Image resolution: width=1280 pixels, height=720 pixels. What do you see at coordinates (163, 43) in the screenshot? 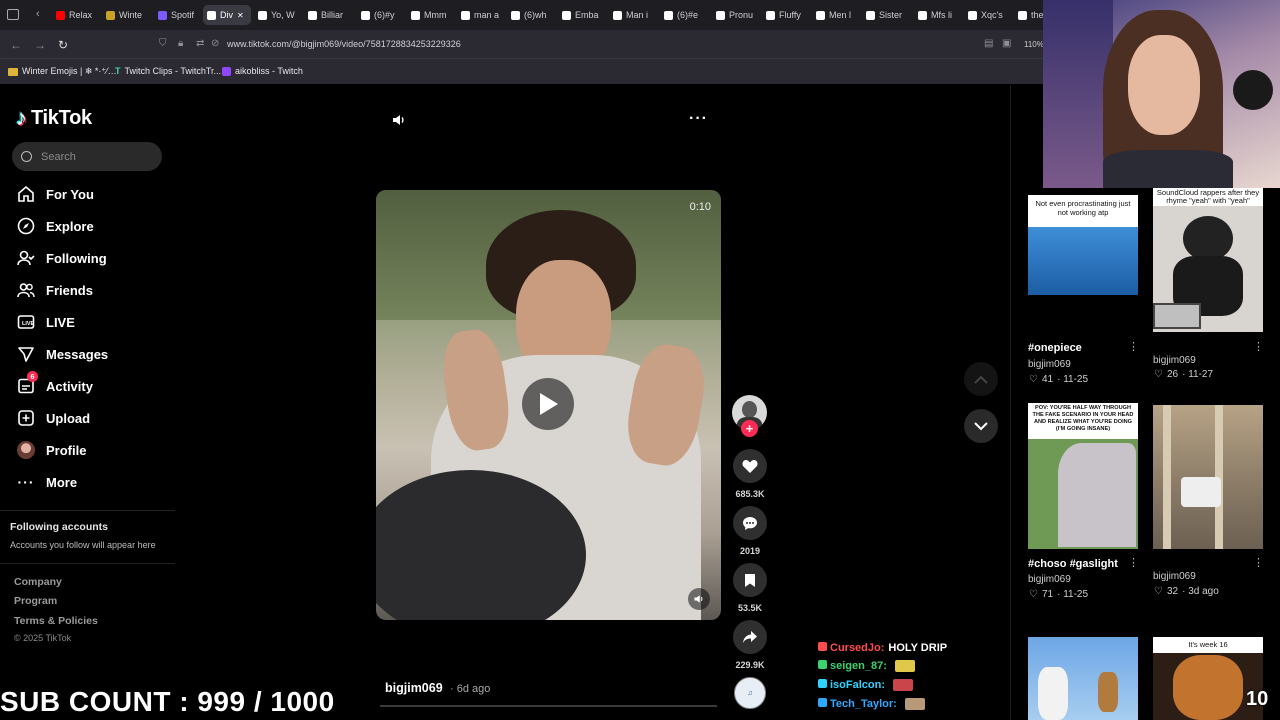
I see `shield-icon: ⛉` at bounding box center [163, 43].